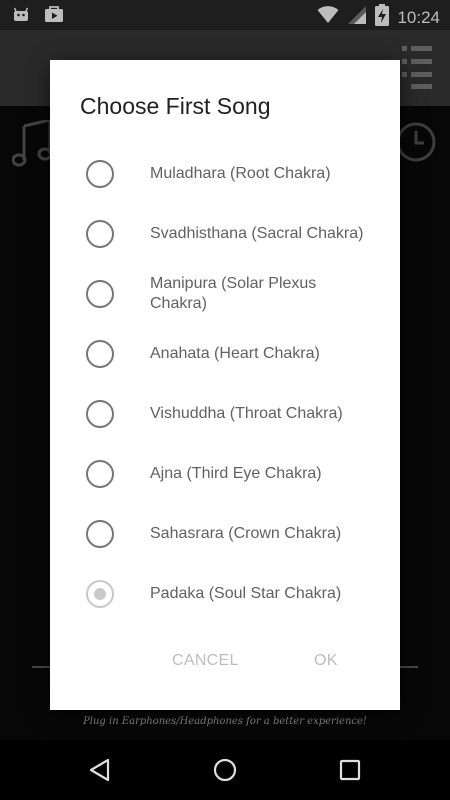  I want to click on option-label: Sahasrara (Crown Chakra), so click(246, 533).